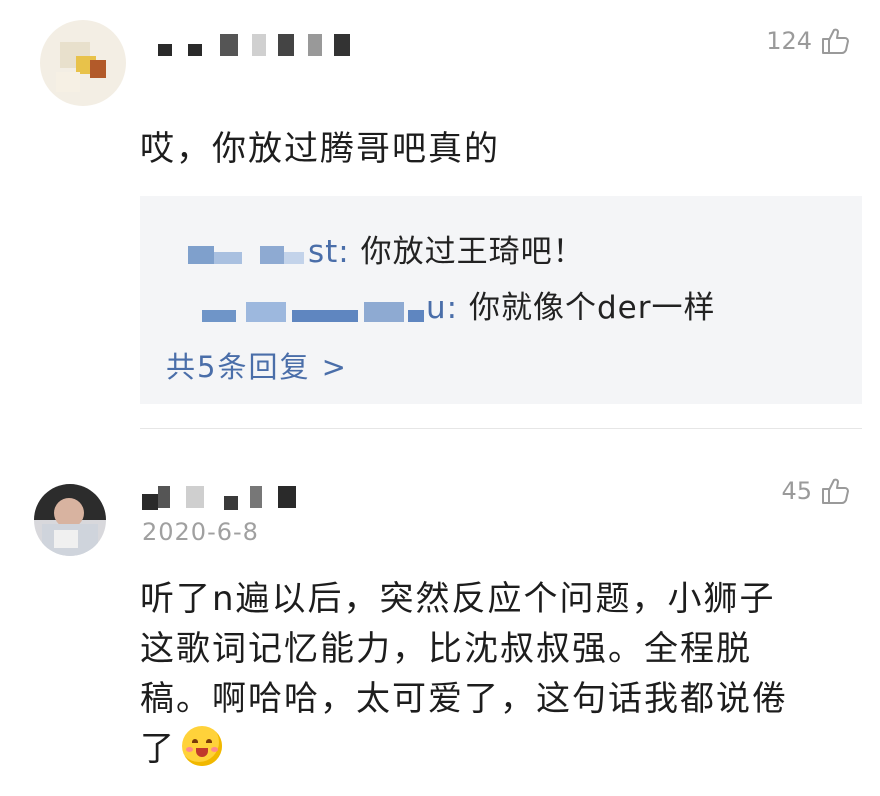  What do you see at coordinates (592, 308) in the screenshot?
I see `reply-text: 你就像个der一样` at bounding box center [592, 308].